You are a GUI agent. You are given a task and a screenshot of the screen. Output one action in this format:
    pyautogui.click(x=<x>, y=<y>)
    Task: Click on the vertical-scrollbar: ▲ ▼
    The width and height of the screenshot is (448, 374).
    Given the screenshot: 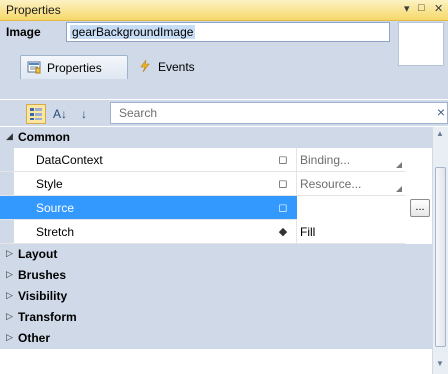 What is the action you would take?
    pyautogui.click(x=440, y=250)
    